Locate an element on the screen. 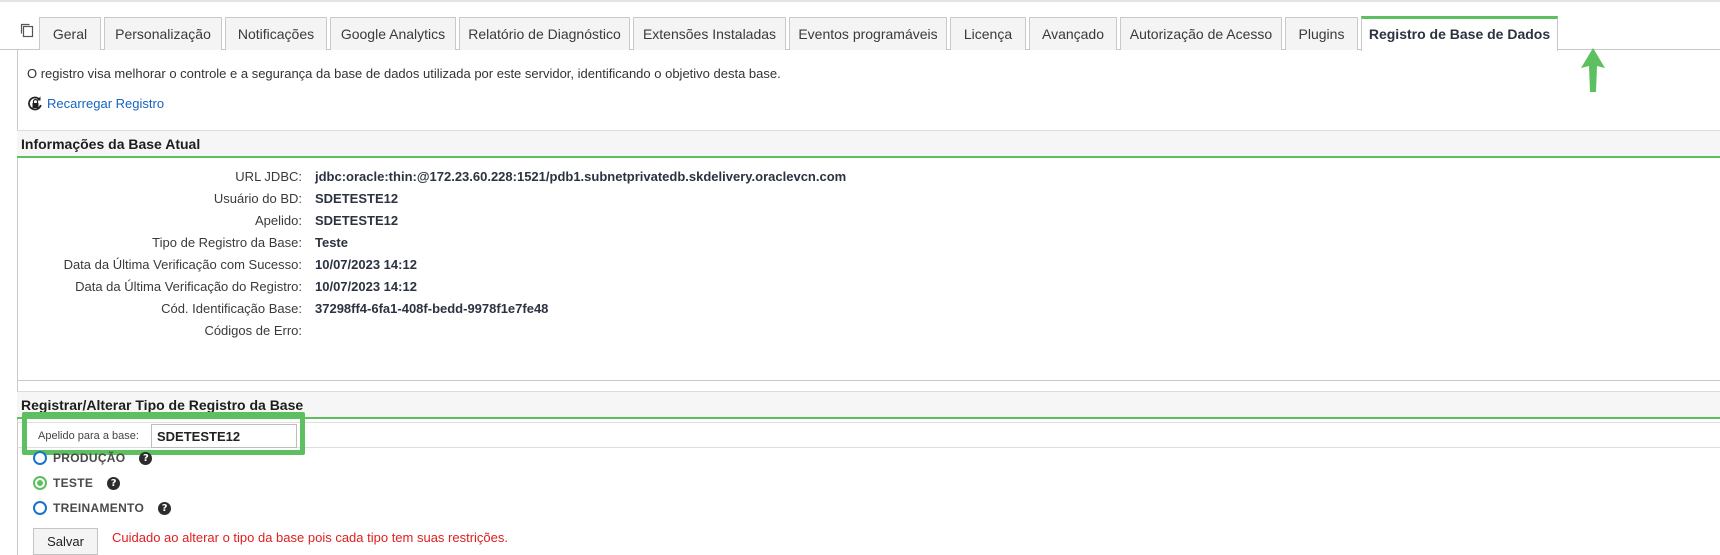  info-row-registration-type: Tipo de Registro da Base: Teste is located at coordinates (617, 245).